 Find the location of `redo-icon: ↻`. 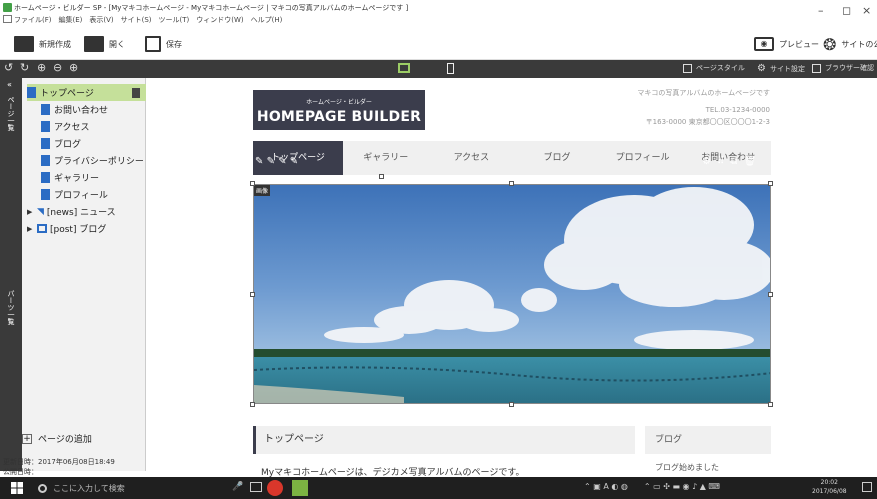

redo-icon: ↻ is located at coordinates (24, 67).